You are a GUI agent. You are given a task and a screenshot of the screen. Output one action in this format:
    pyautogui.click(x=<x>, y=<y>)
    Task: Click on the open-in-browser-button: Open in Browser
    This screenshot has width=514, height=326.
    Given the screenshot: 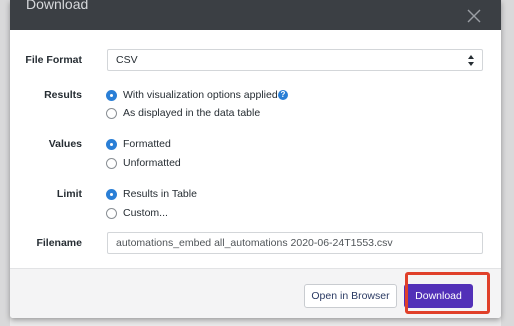 What is the action you would take?
    pyautogui.click(x=350, y=296)
    